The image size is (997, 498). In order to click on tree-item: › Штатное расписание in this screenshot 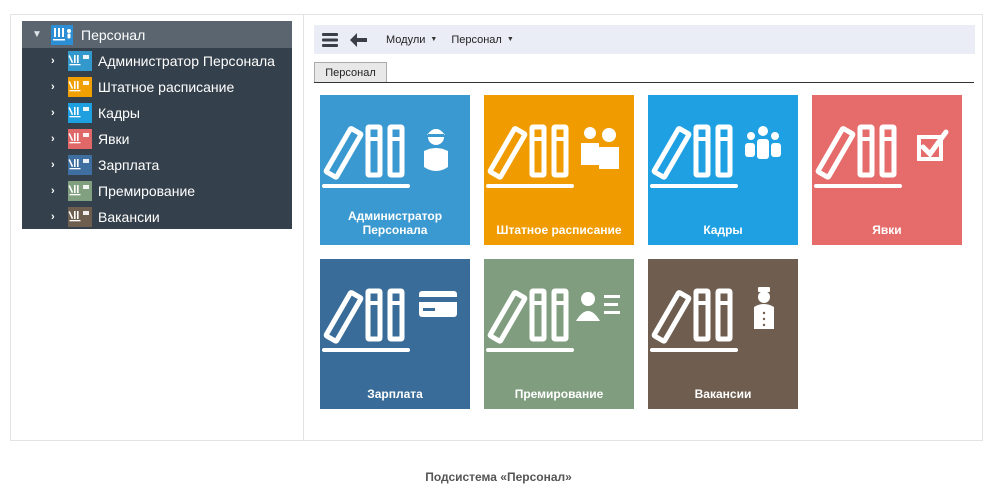, I will do `click(157, 87)`.